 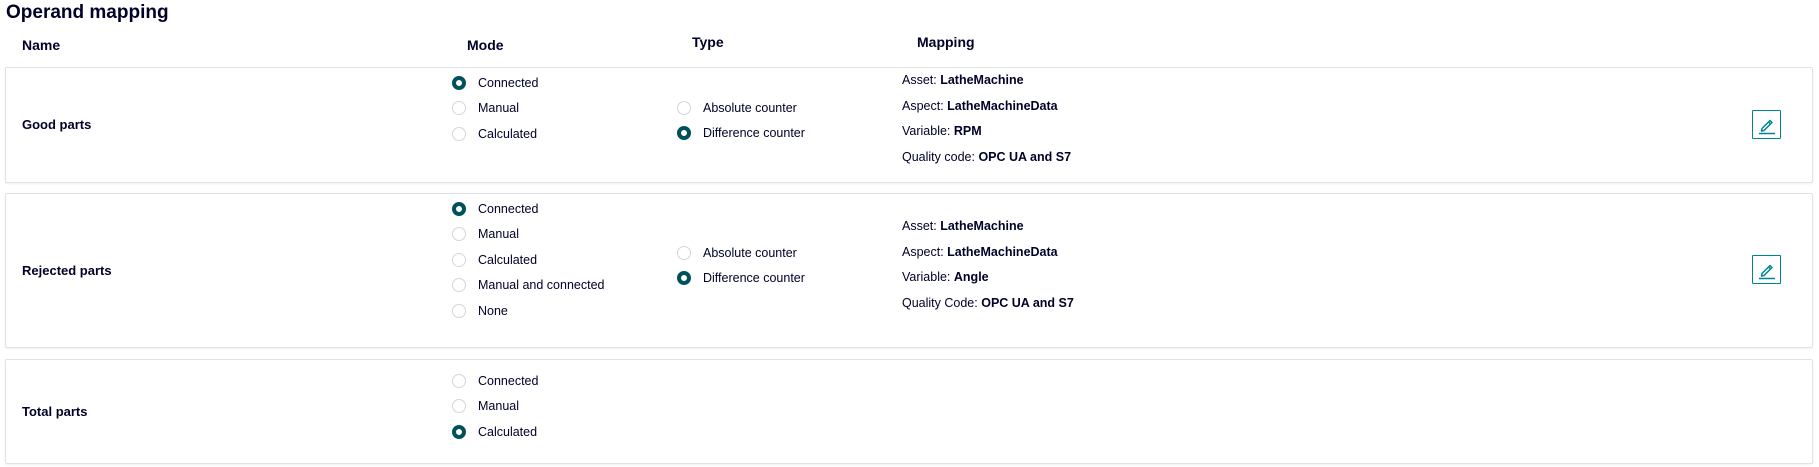 I want to click on mapping-value: Angle, so click(x=971, y=277).